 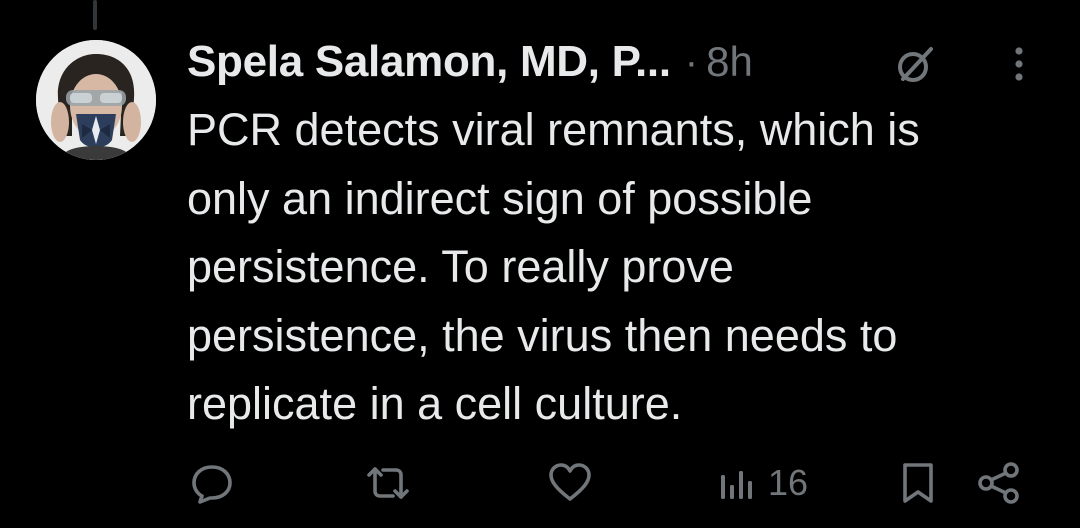 I want to click on views-count: 16, so click(x=788, y=482).